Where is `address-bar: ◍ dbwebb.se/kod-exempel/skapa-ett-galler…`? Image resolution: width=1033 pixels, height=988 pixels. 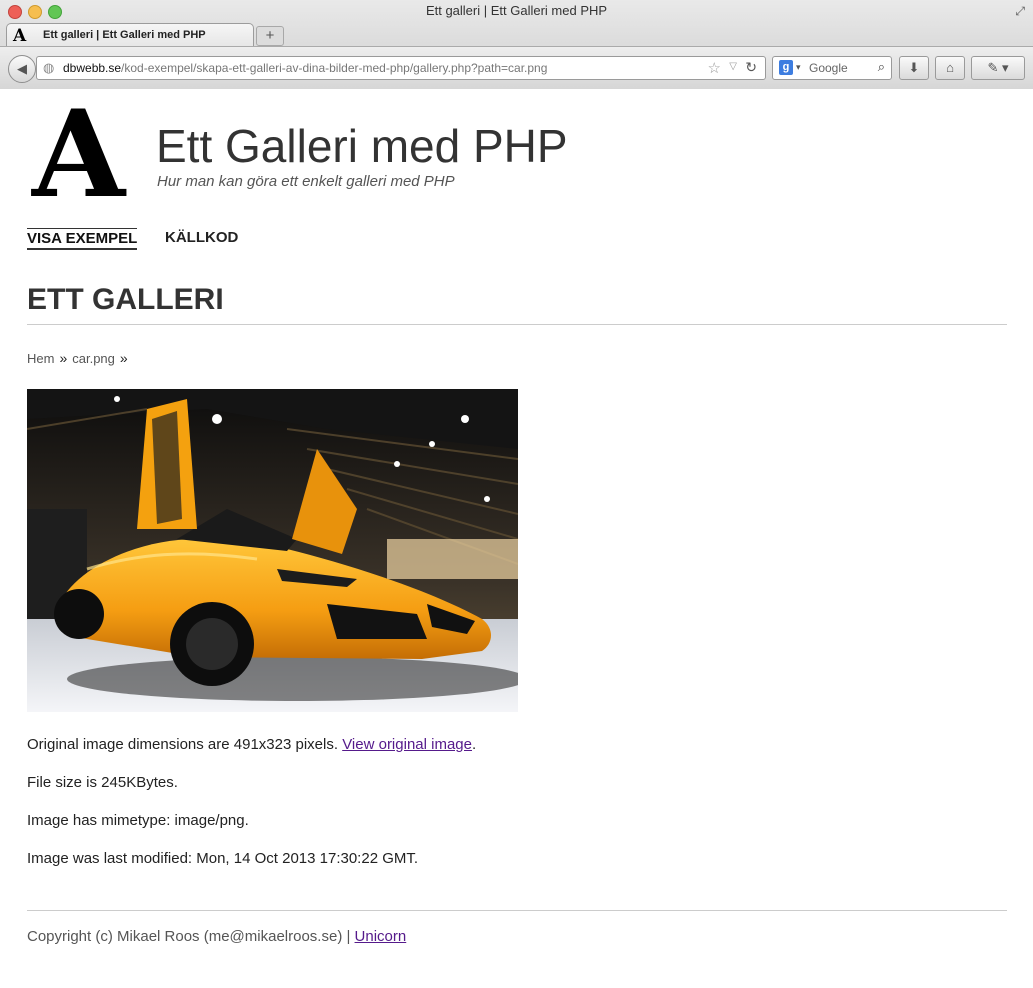 address-bar: ◍ dbwebb.se/kod-exempel/skapa-ett-galler… is located at coordinates (401, 68).